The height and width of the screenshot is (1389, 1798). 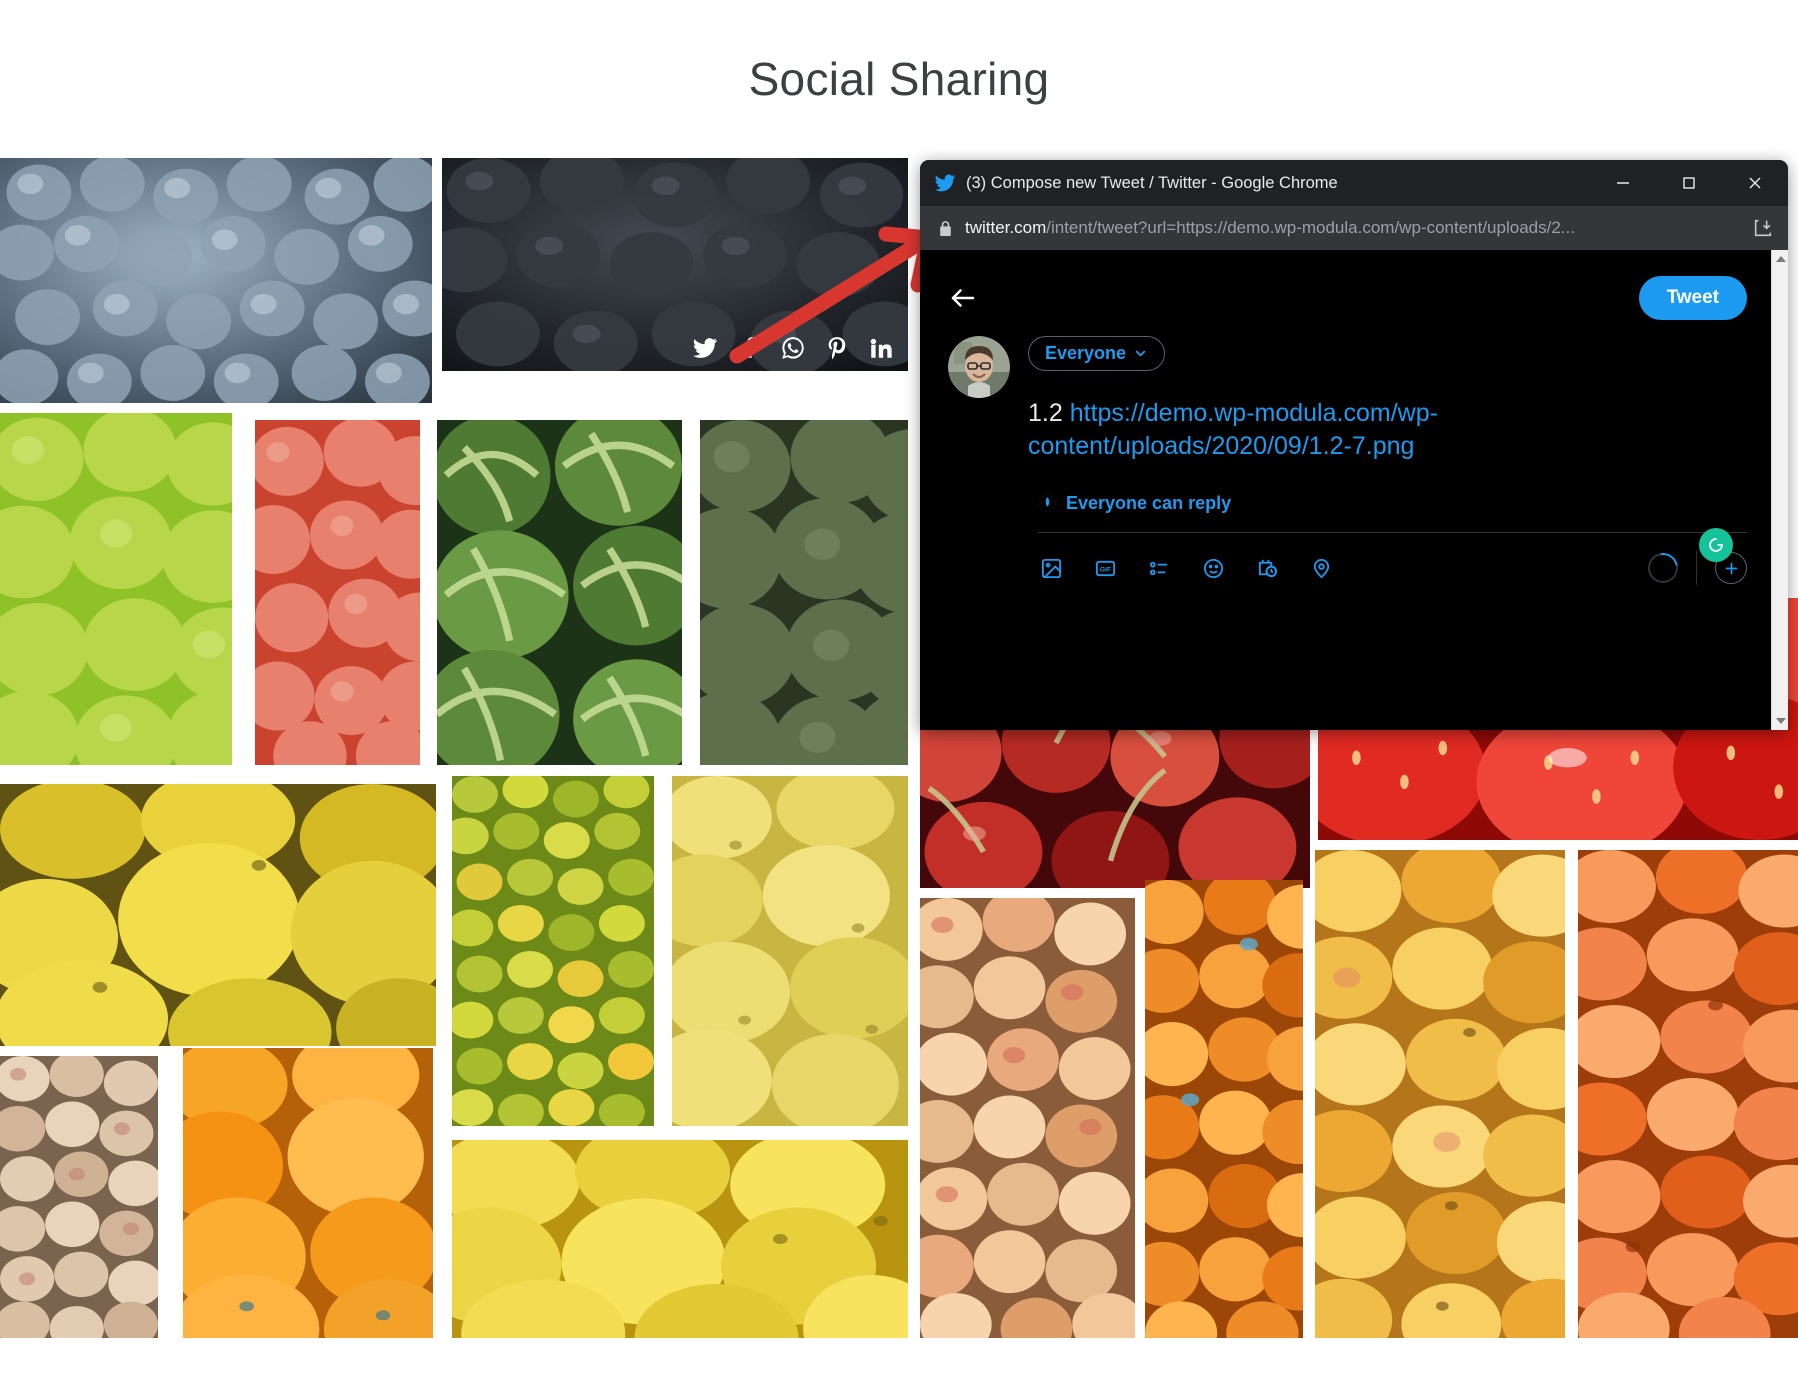 I want to click on tile-image-apricots-yellow, so click(x=1440, y=1094).